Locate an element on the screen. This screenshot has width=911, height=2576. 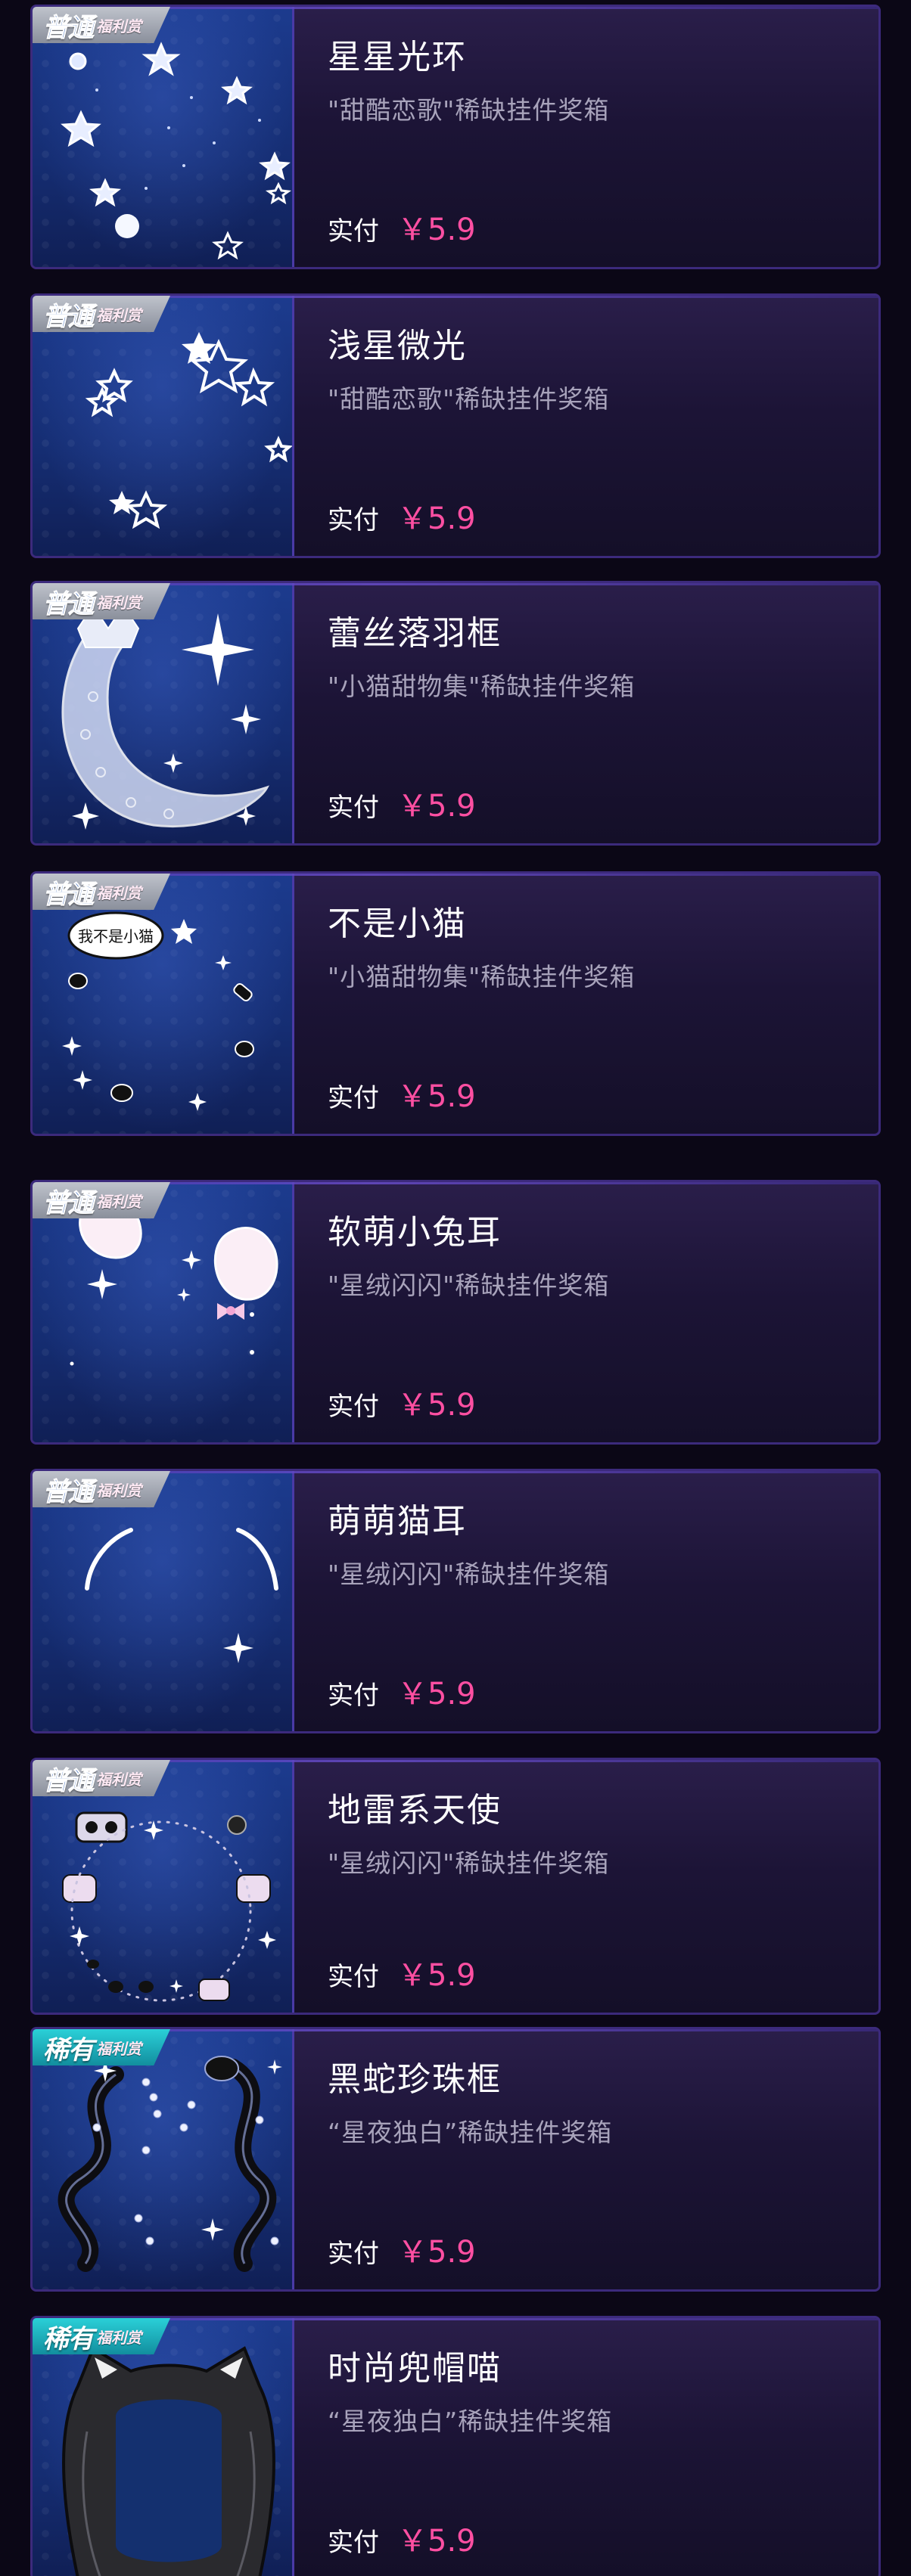
list-item: 普通 福利赏 萌萌猫耳 "星绒闪闪"稀缺挂件奖箱 实付 ￥5.9 is located at coordinates (455, 1601).